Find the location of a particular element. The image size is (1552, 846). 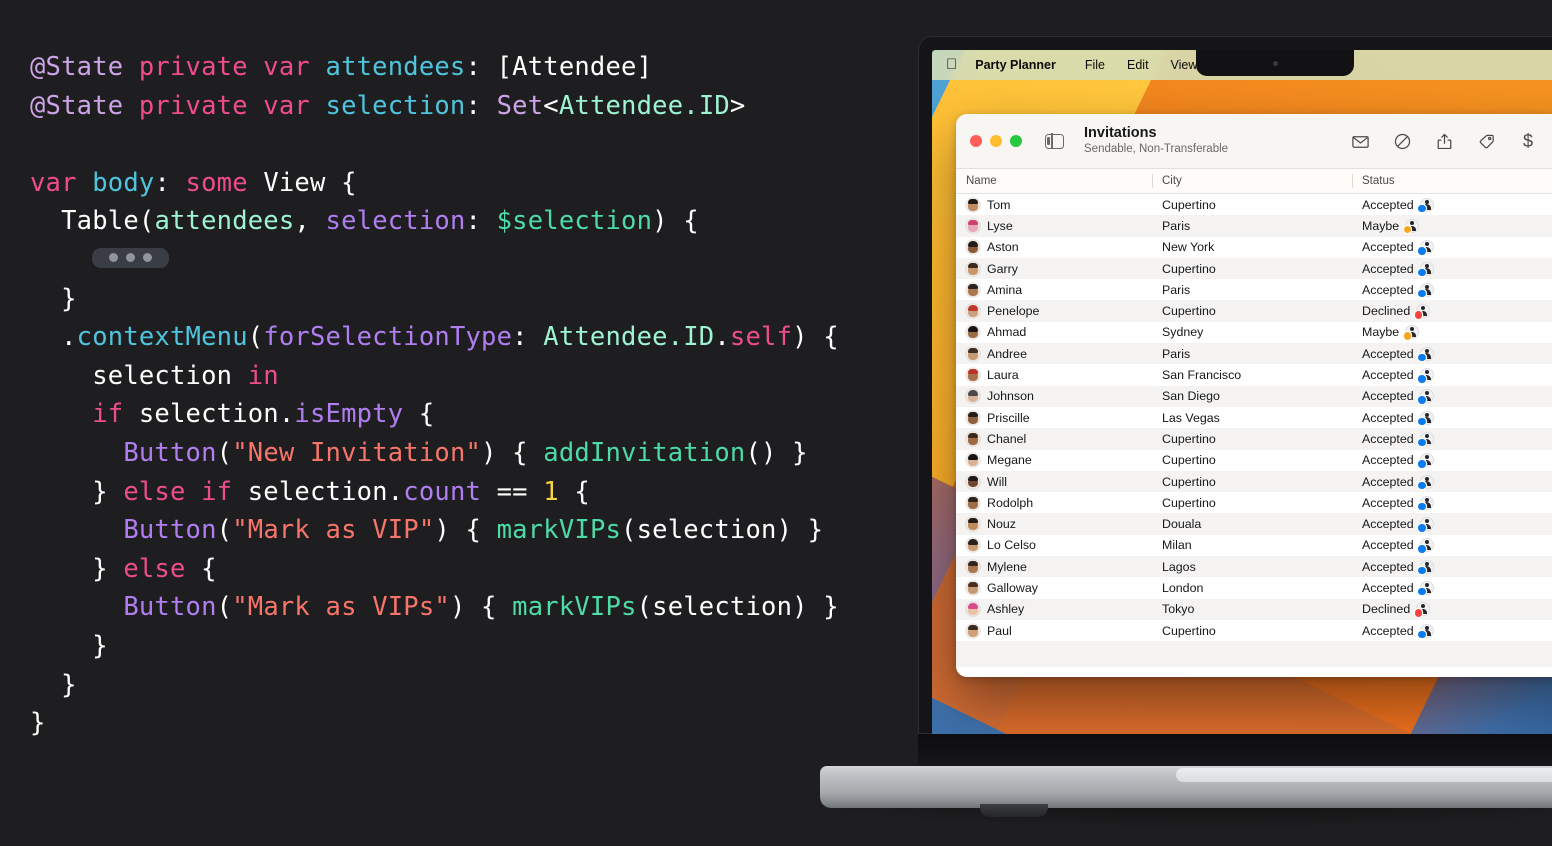

cell-status: Maybe is located at coordinates (1452, 332).